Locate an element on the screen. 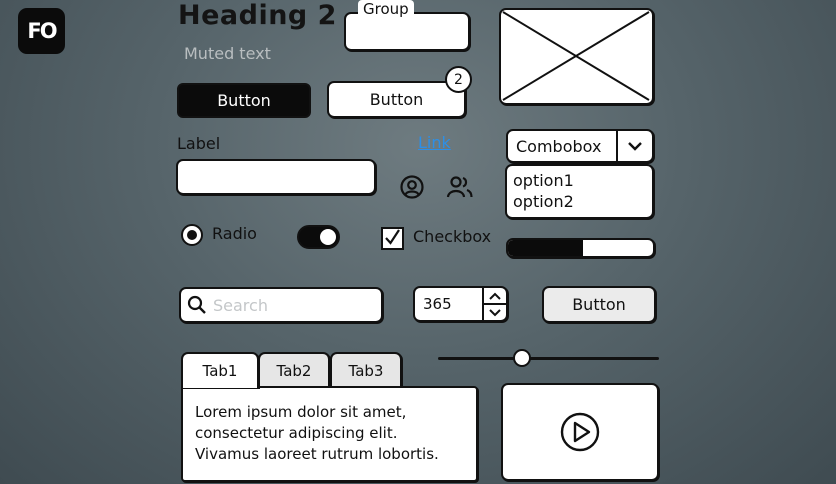  search-icon is located at coordinates (196, 304).